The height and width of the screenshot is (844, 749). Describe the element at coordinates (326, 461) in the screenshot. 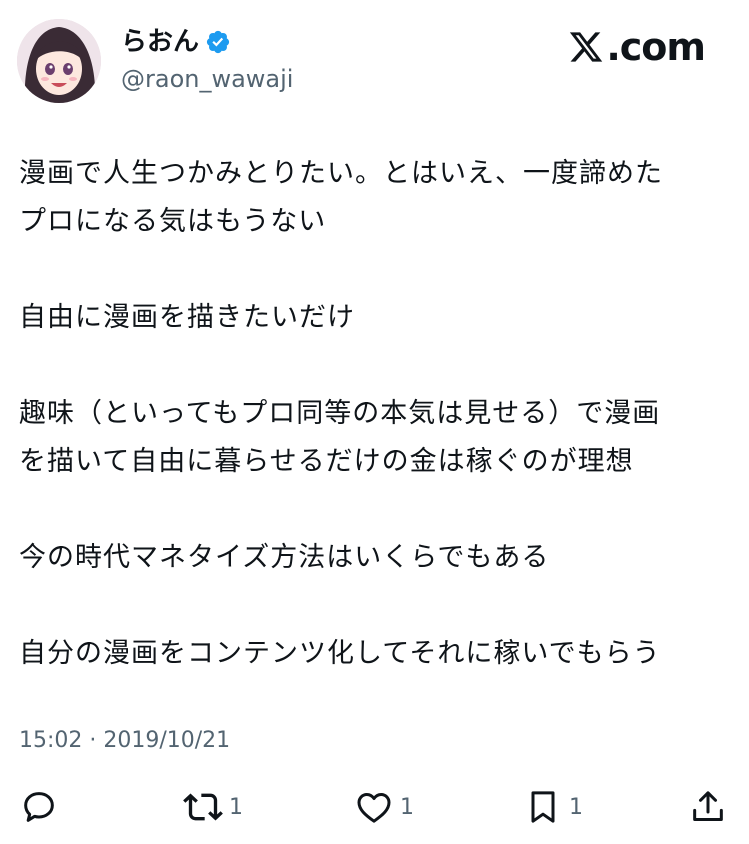

I see `tweet-line: を描いて自由に暮らせるだけの金は稼ぐのが理想` at that location.